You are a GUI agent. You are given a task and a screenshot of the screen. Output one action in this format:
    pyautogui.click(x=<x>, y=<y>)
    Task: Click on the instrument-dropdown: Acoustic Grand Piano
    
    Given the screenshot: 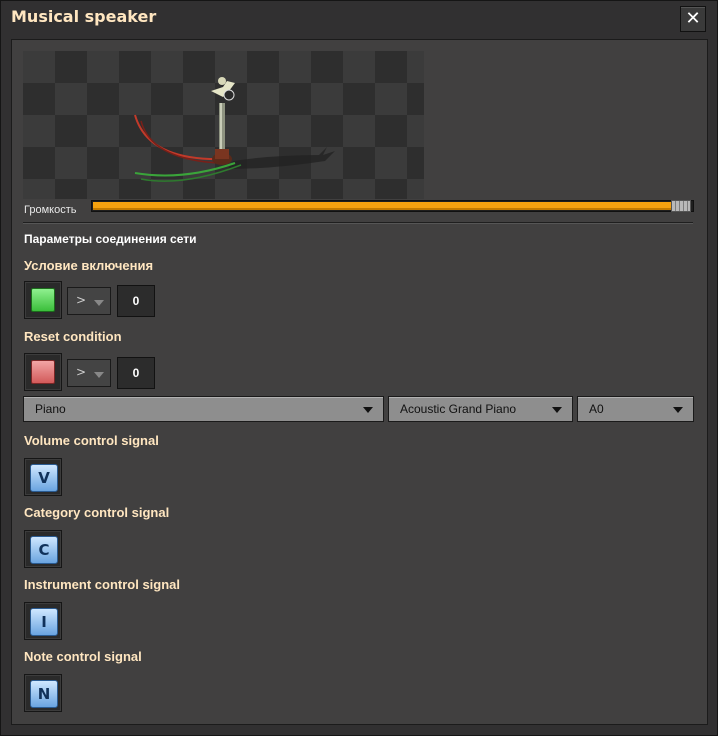 What is the action you would take?
    pyautogui.click(x=480, y=409)
    